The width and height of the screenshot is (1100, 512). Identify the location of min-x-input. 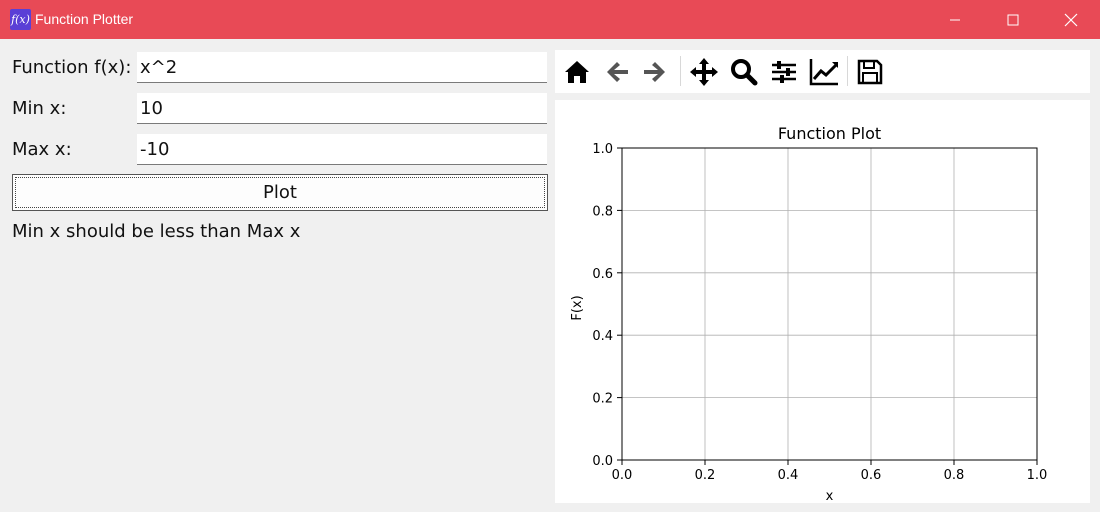
(342, 108).